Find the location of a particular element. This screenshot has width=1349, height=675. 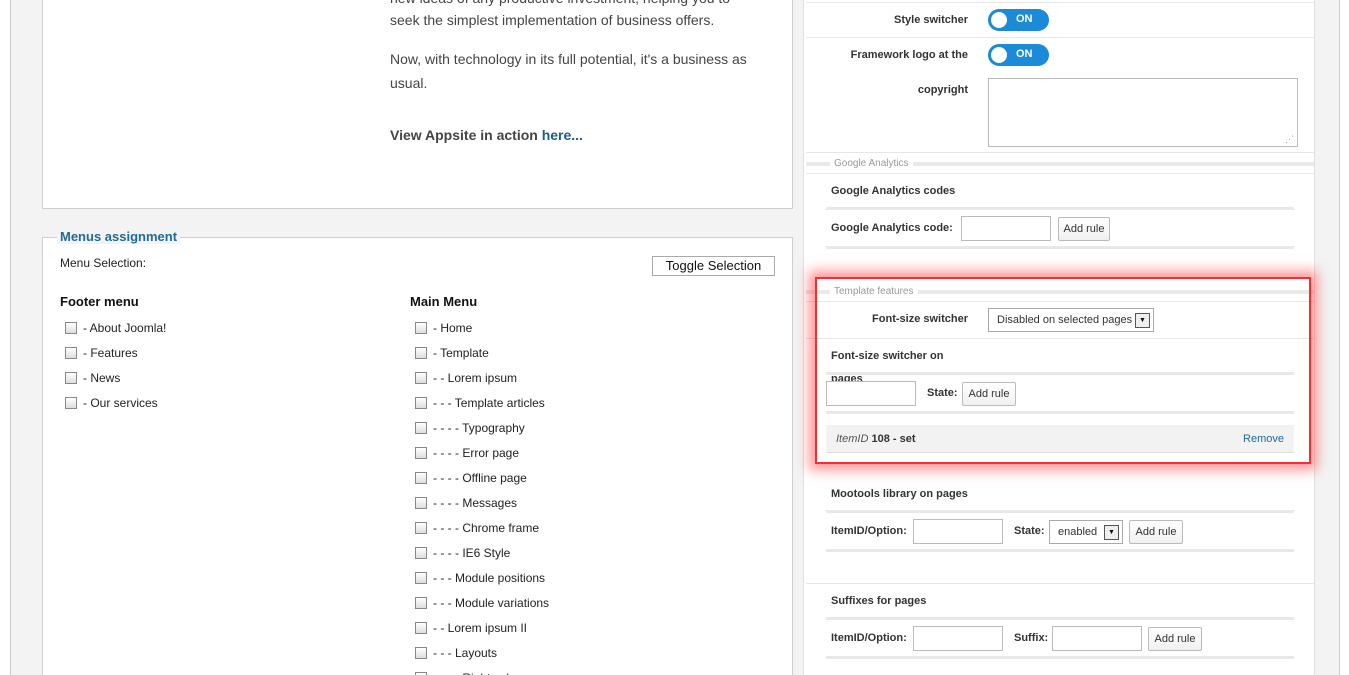

main-menu-item: - - - - Right column is located at coordinates (473, 672).